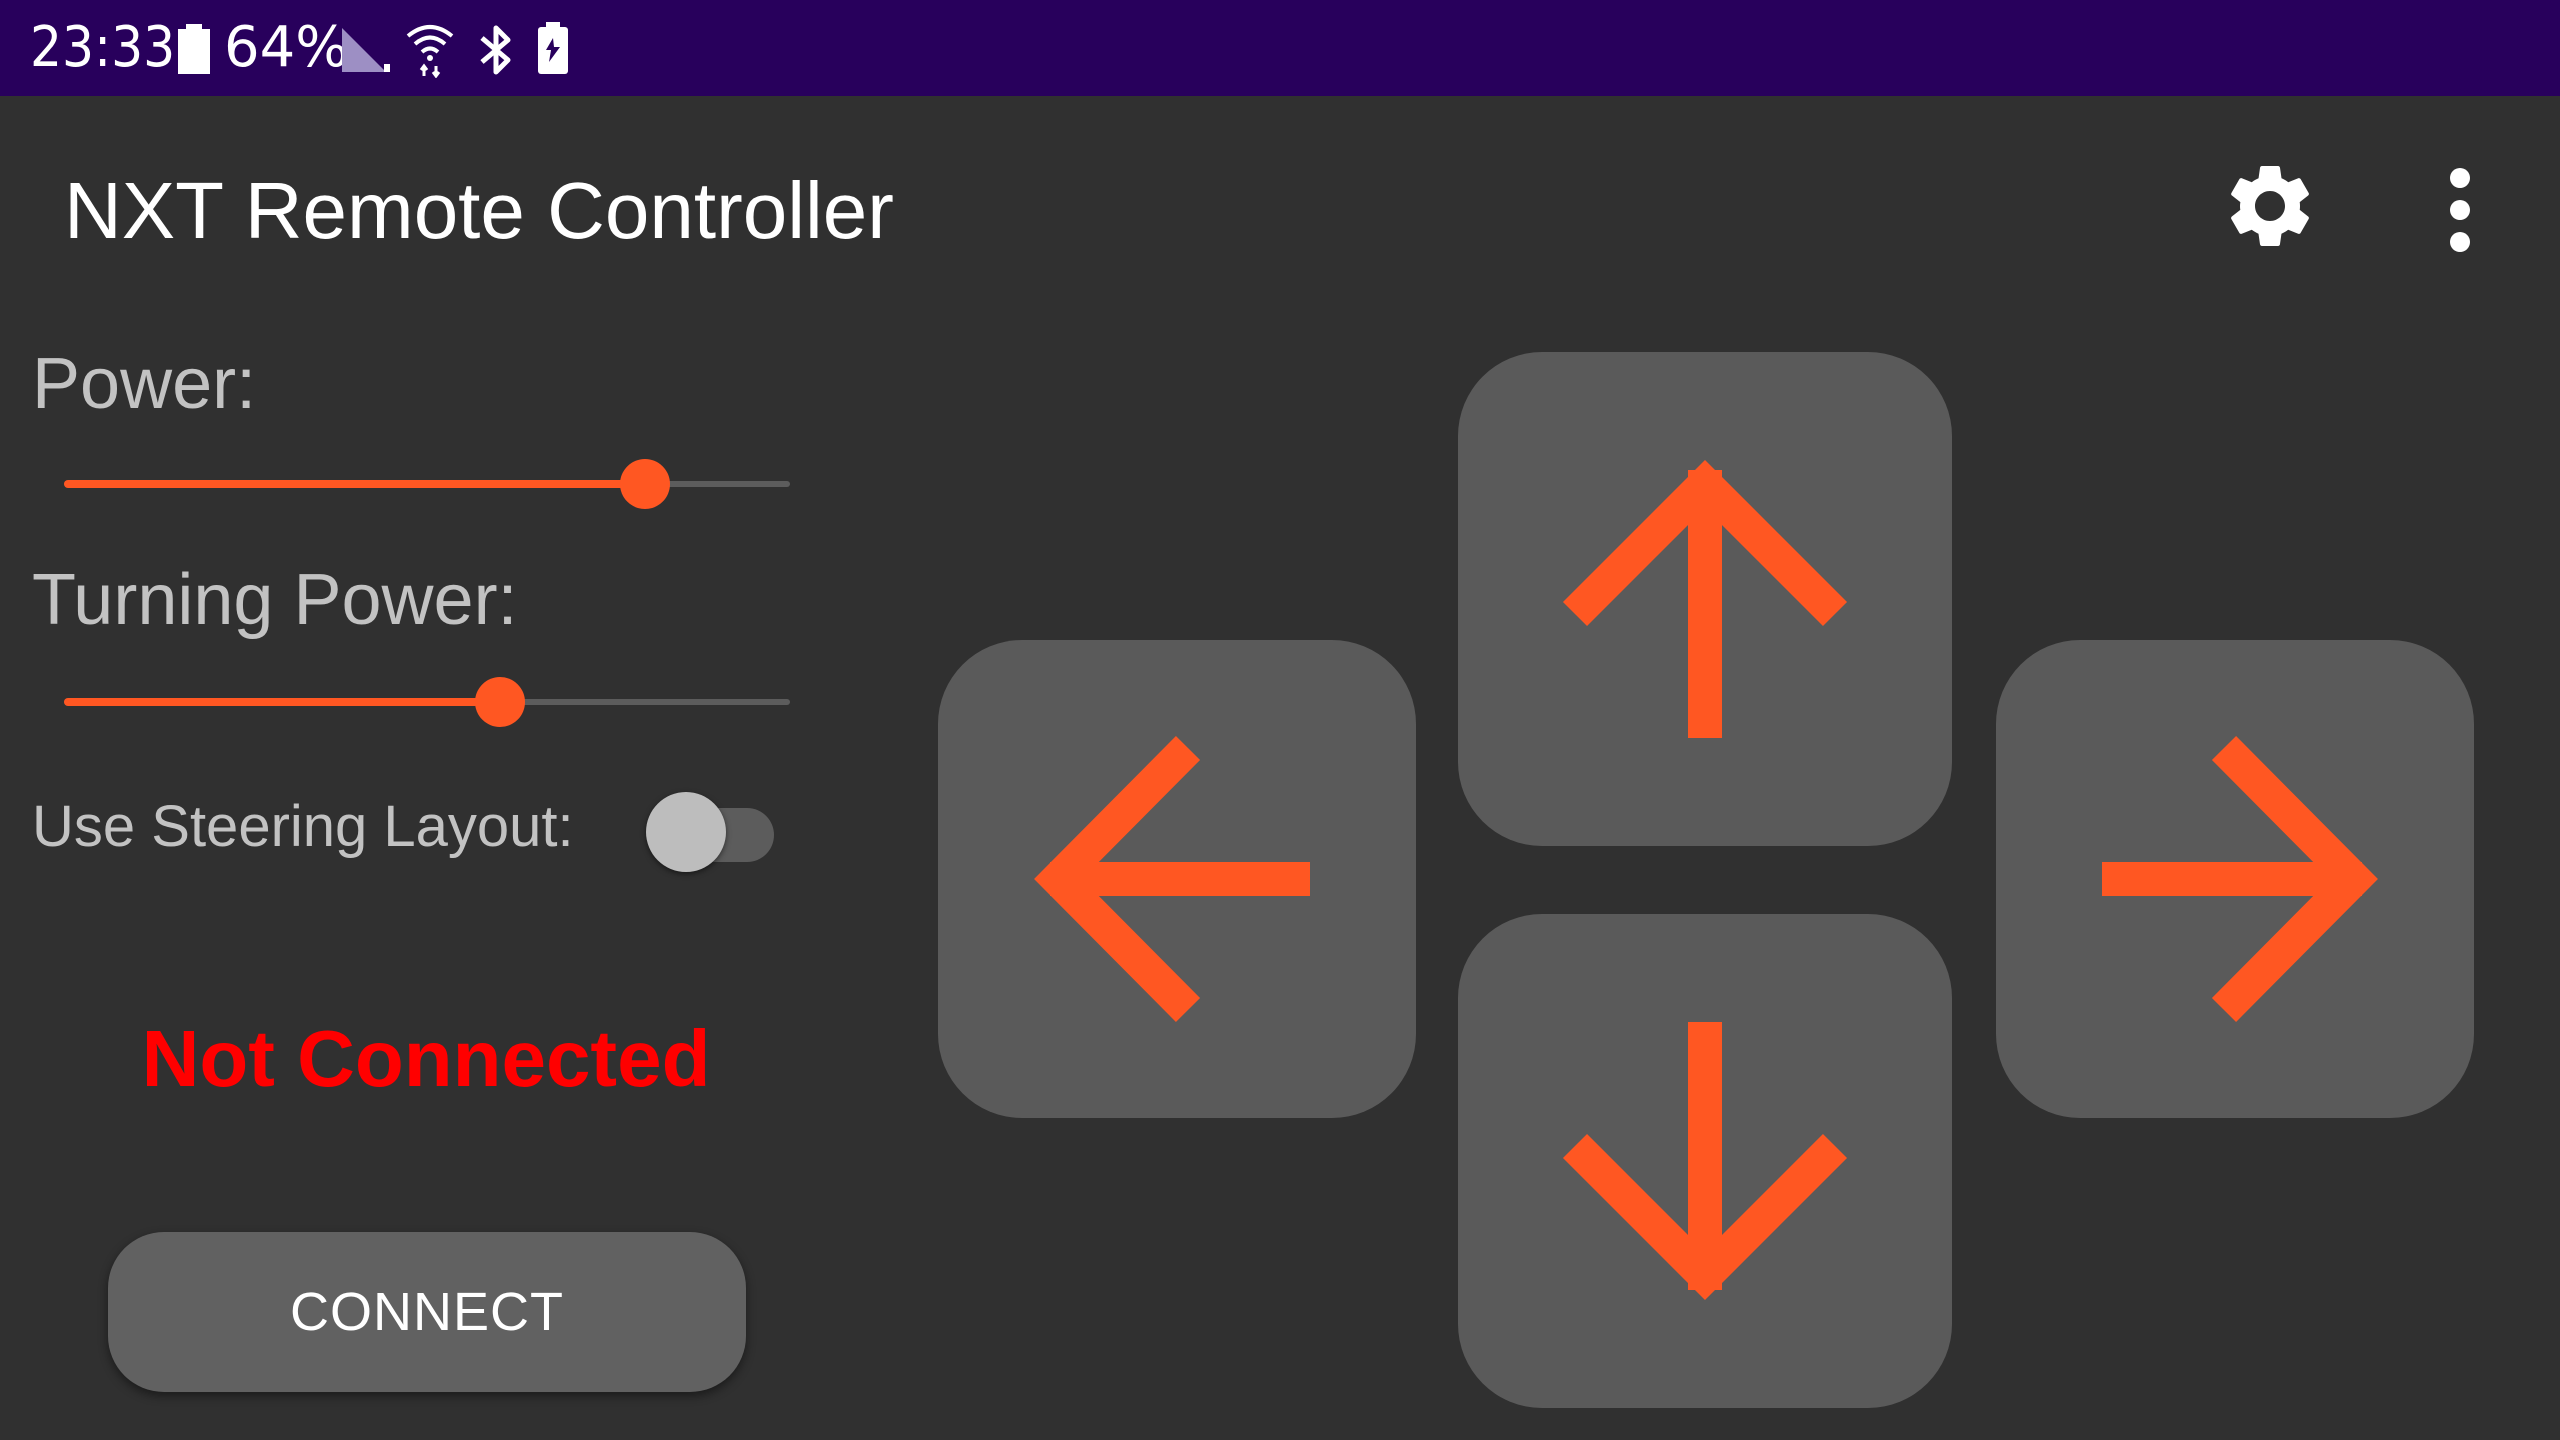  Describe the element at coordinates (686, 832) in the screenshot. I see `switch-thumb` at that location.